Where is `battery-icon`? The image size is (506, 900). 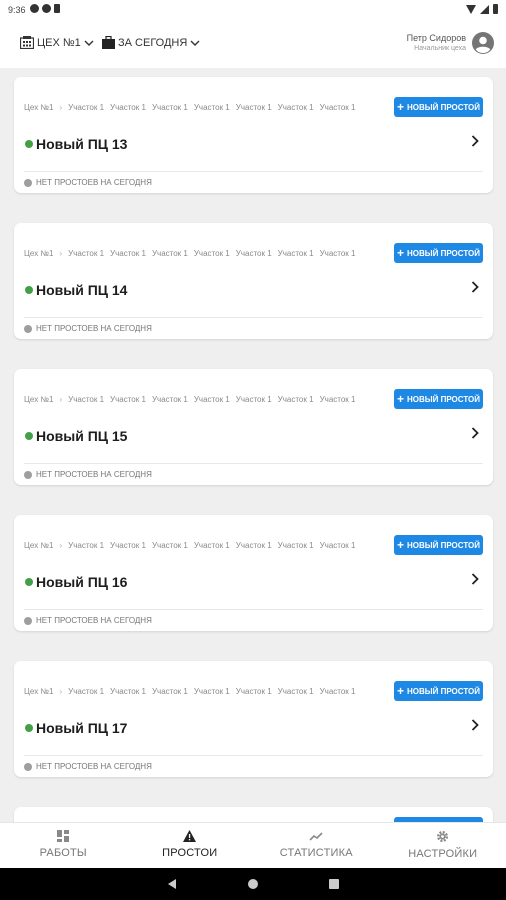
battery-icon is located at coordinates (495, 9).